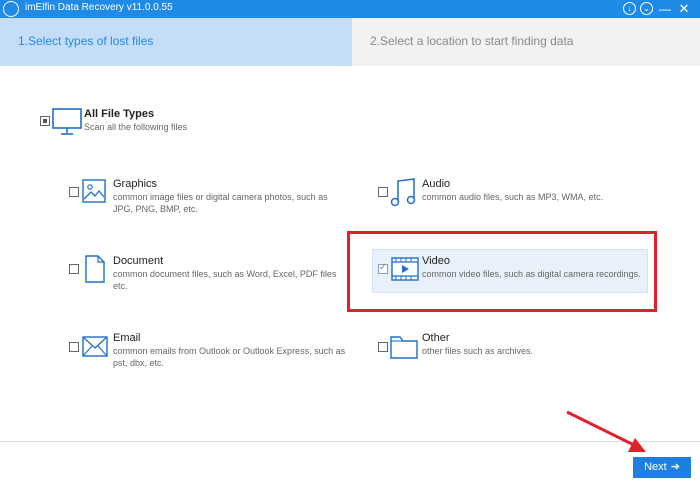 The height and width of the screenshot is (489, 700). Describe the element at coordinates (403, 192) in the screenshot. I see `music-note-icon` at that location.